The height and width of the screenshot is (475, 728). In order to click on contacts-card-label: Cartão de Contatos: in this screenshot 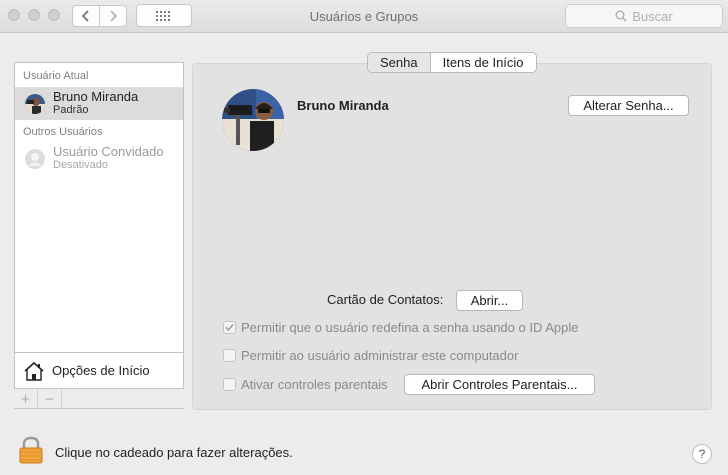, I will do `click(385, 299)`.